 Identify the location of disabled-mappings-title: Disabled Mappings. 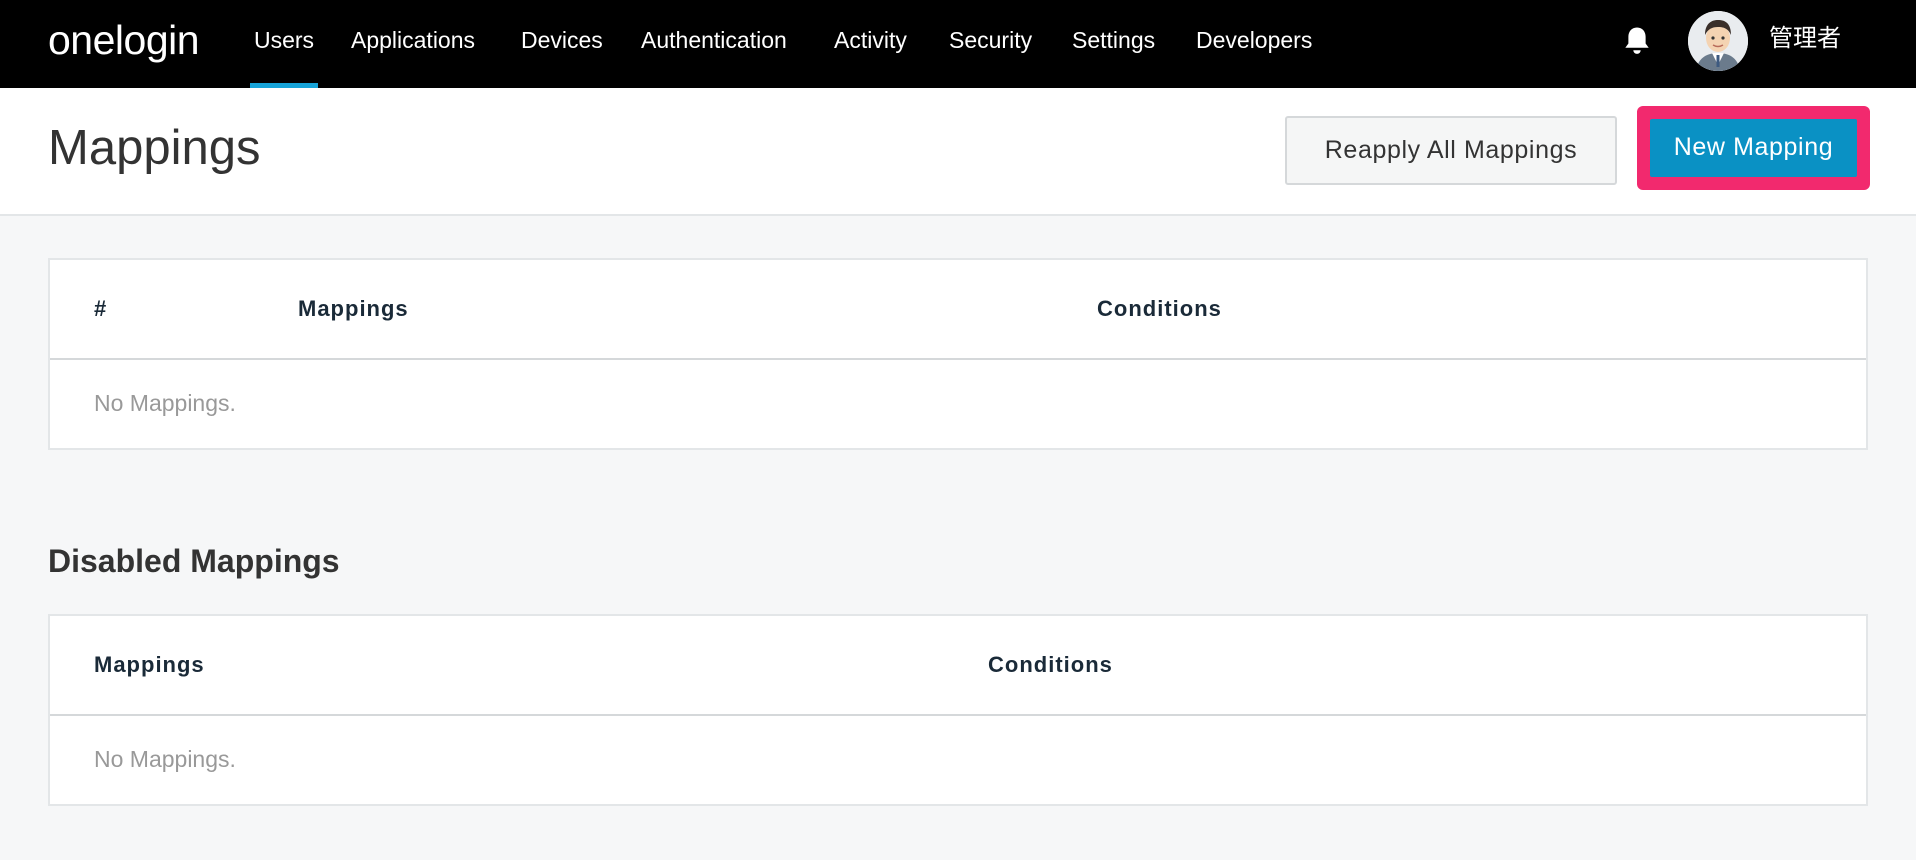
(194, 561).